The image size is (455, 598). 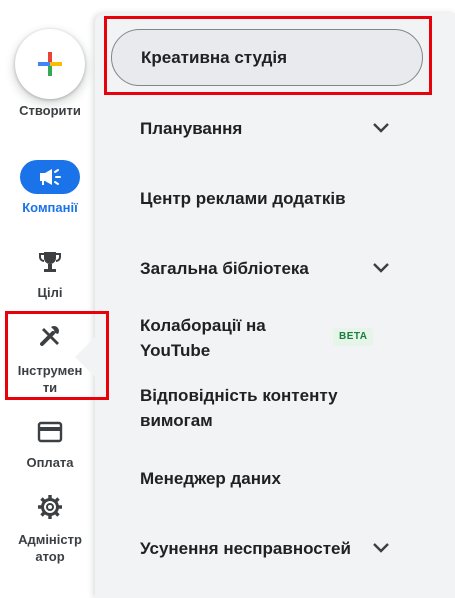 What do you see at coordinates (50, 432) in the screenshot?
I see `credit-card-icon` at bounding box center [50, 432].